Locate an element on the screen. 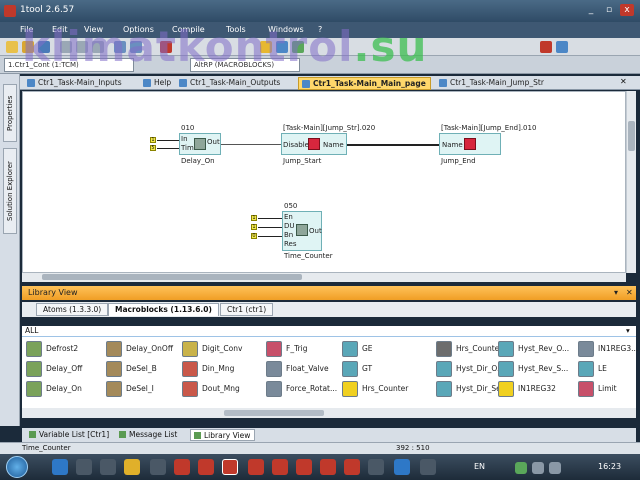 The image size is (640, 480). pin-icon: ▾ is located at coordinates (616, 292).